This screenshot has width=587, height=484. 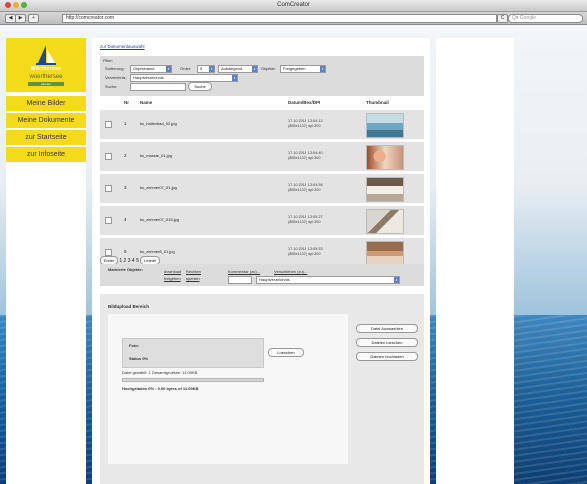 I want to click on order-label: Order:, so click(x=186, y=68).